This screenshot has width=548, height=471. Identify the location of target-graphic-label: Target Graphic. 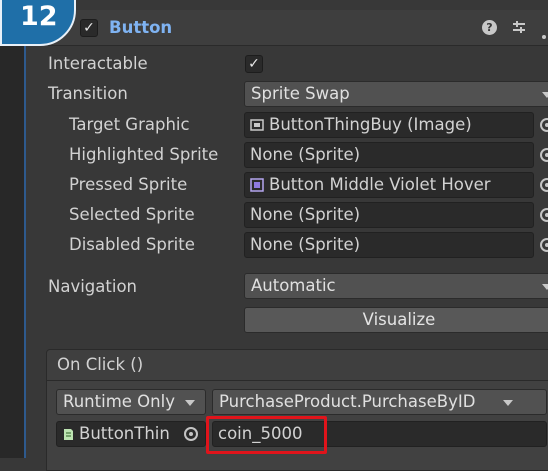
(129, 124).